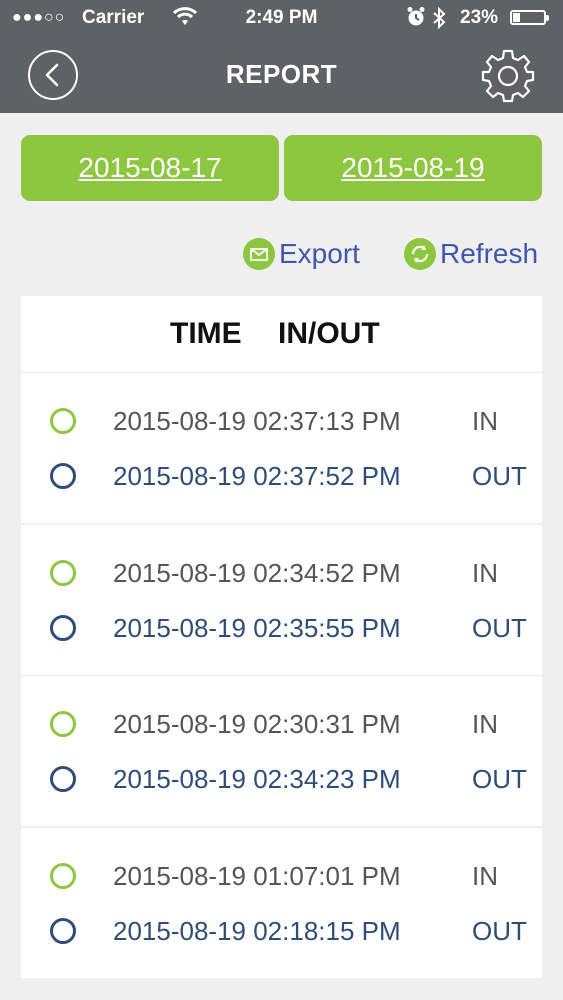 The image size is (563, 1000). What do you see at coordinates (529, 17) in the screenshot?
I see `battery-icon` at bounding box center [529, 17].